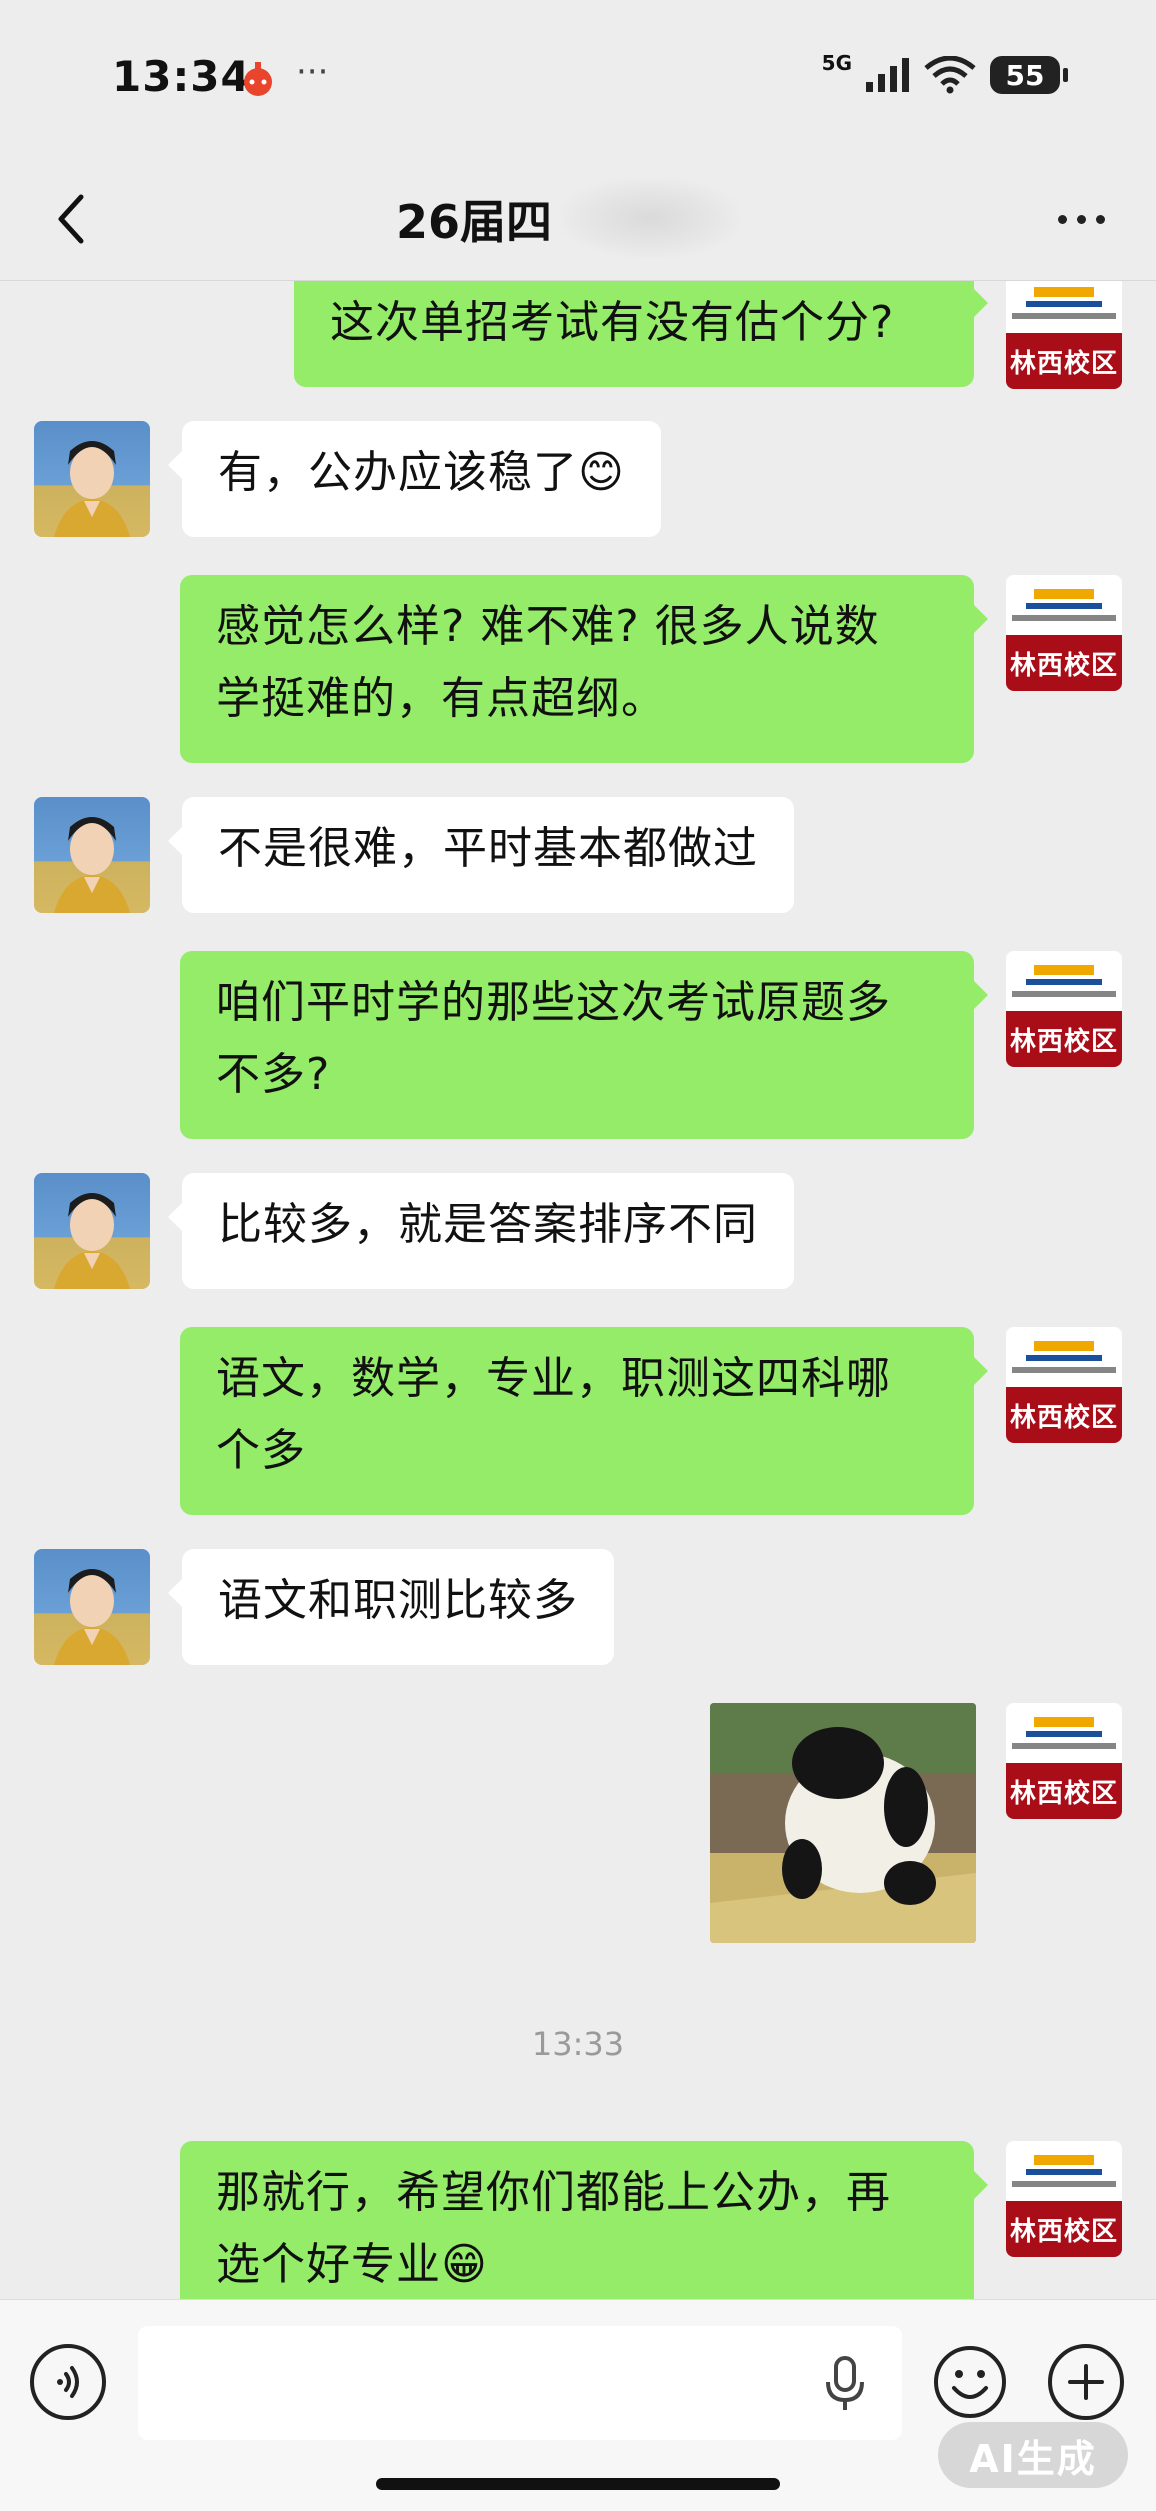  Describe the element at coordinates (474, 222) in the screenshot. I see `chat-title: 26届四` at that location.